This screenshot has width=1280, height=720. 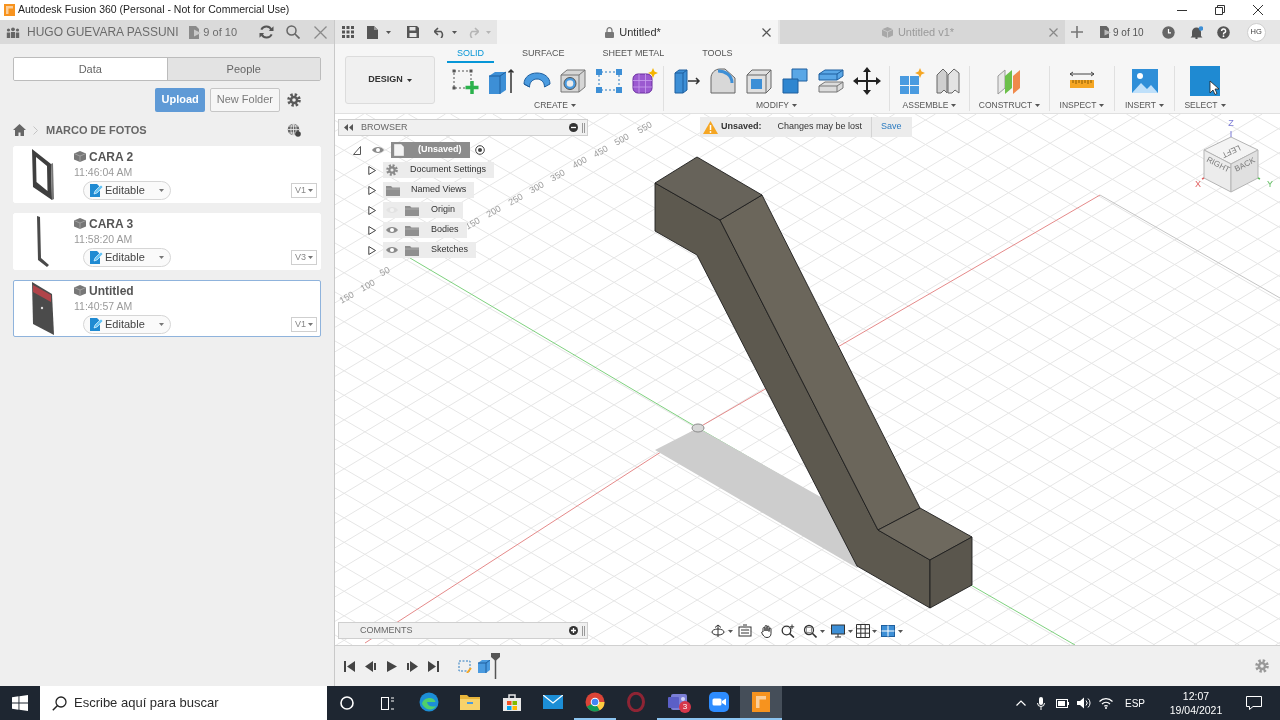 I want to click on notification-icon, so click(x=1254, y=703).